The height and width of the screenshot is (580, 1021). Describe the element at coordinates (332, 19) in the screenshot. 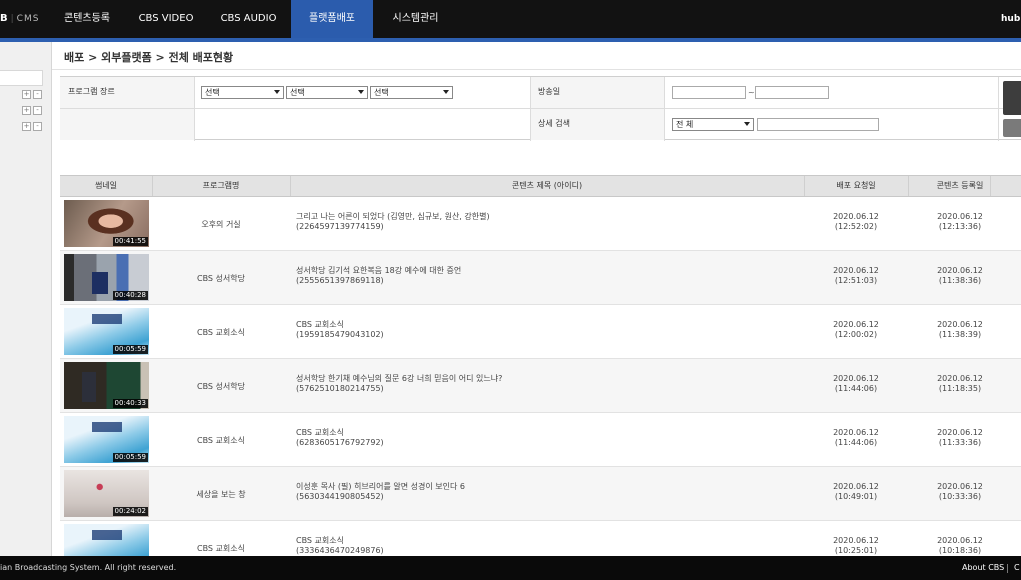

I see `nav-platform-distribution: 플랫폼배포` at that location.